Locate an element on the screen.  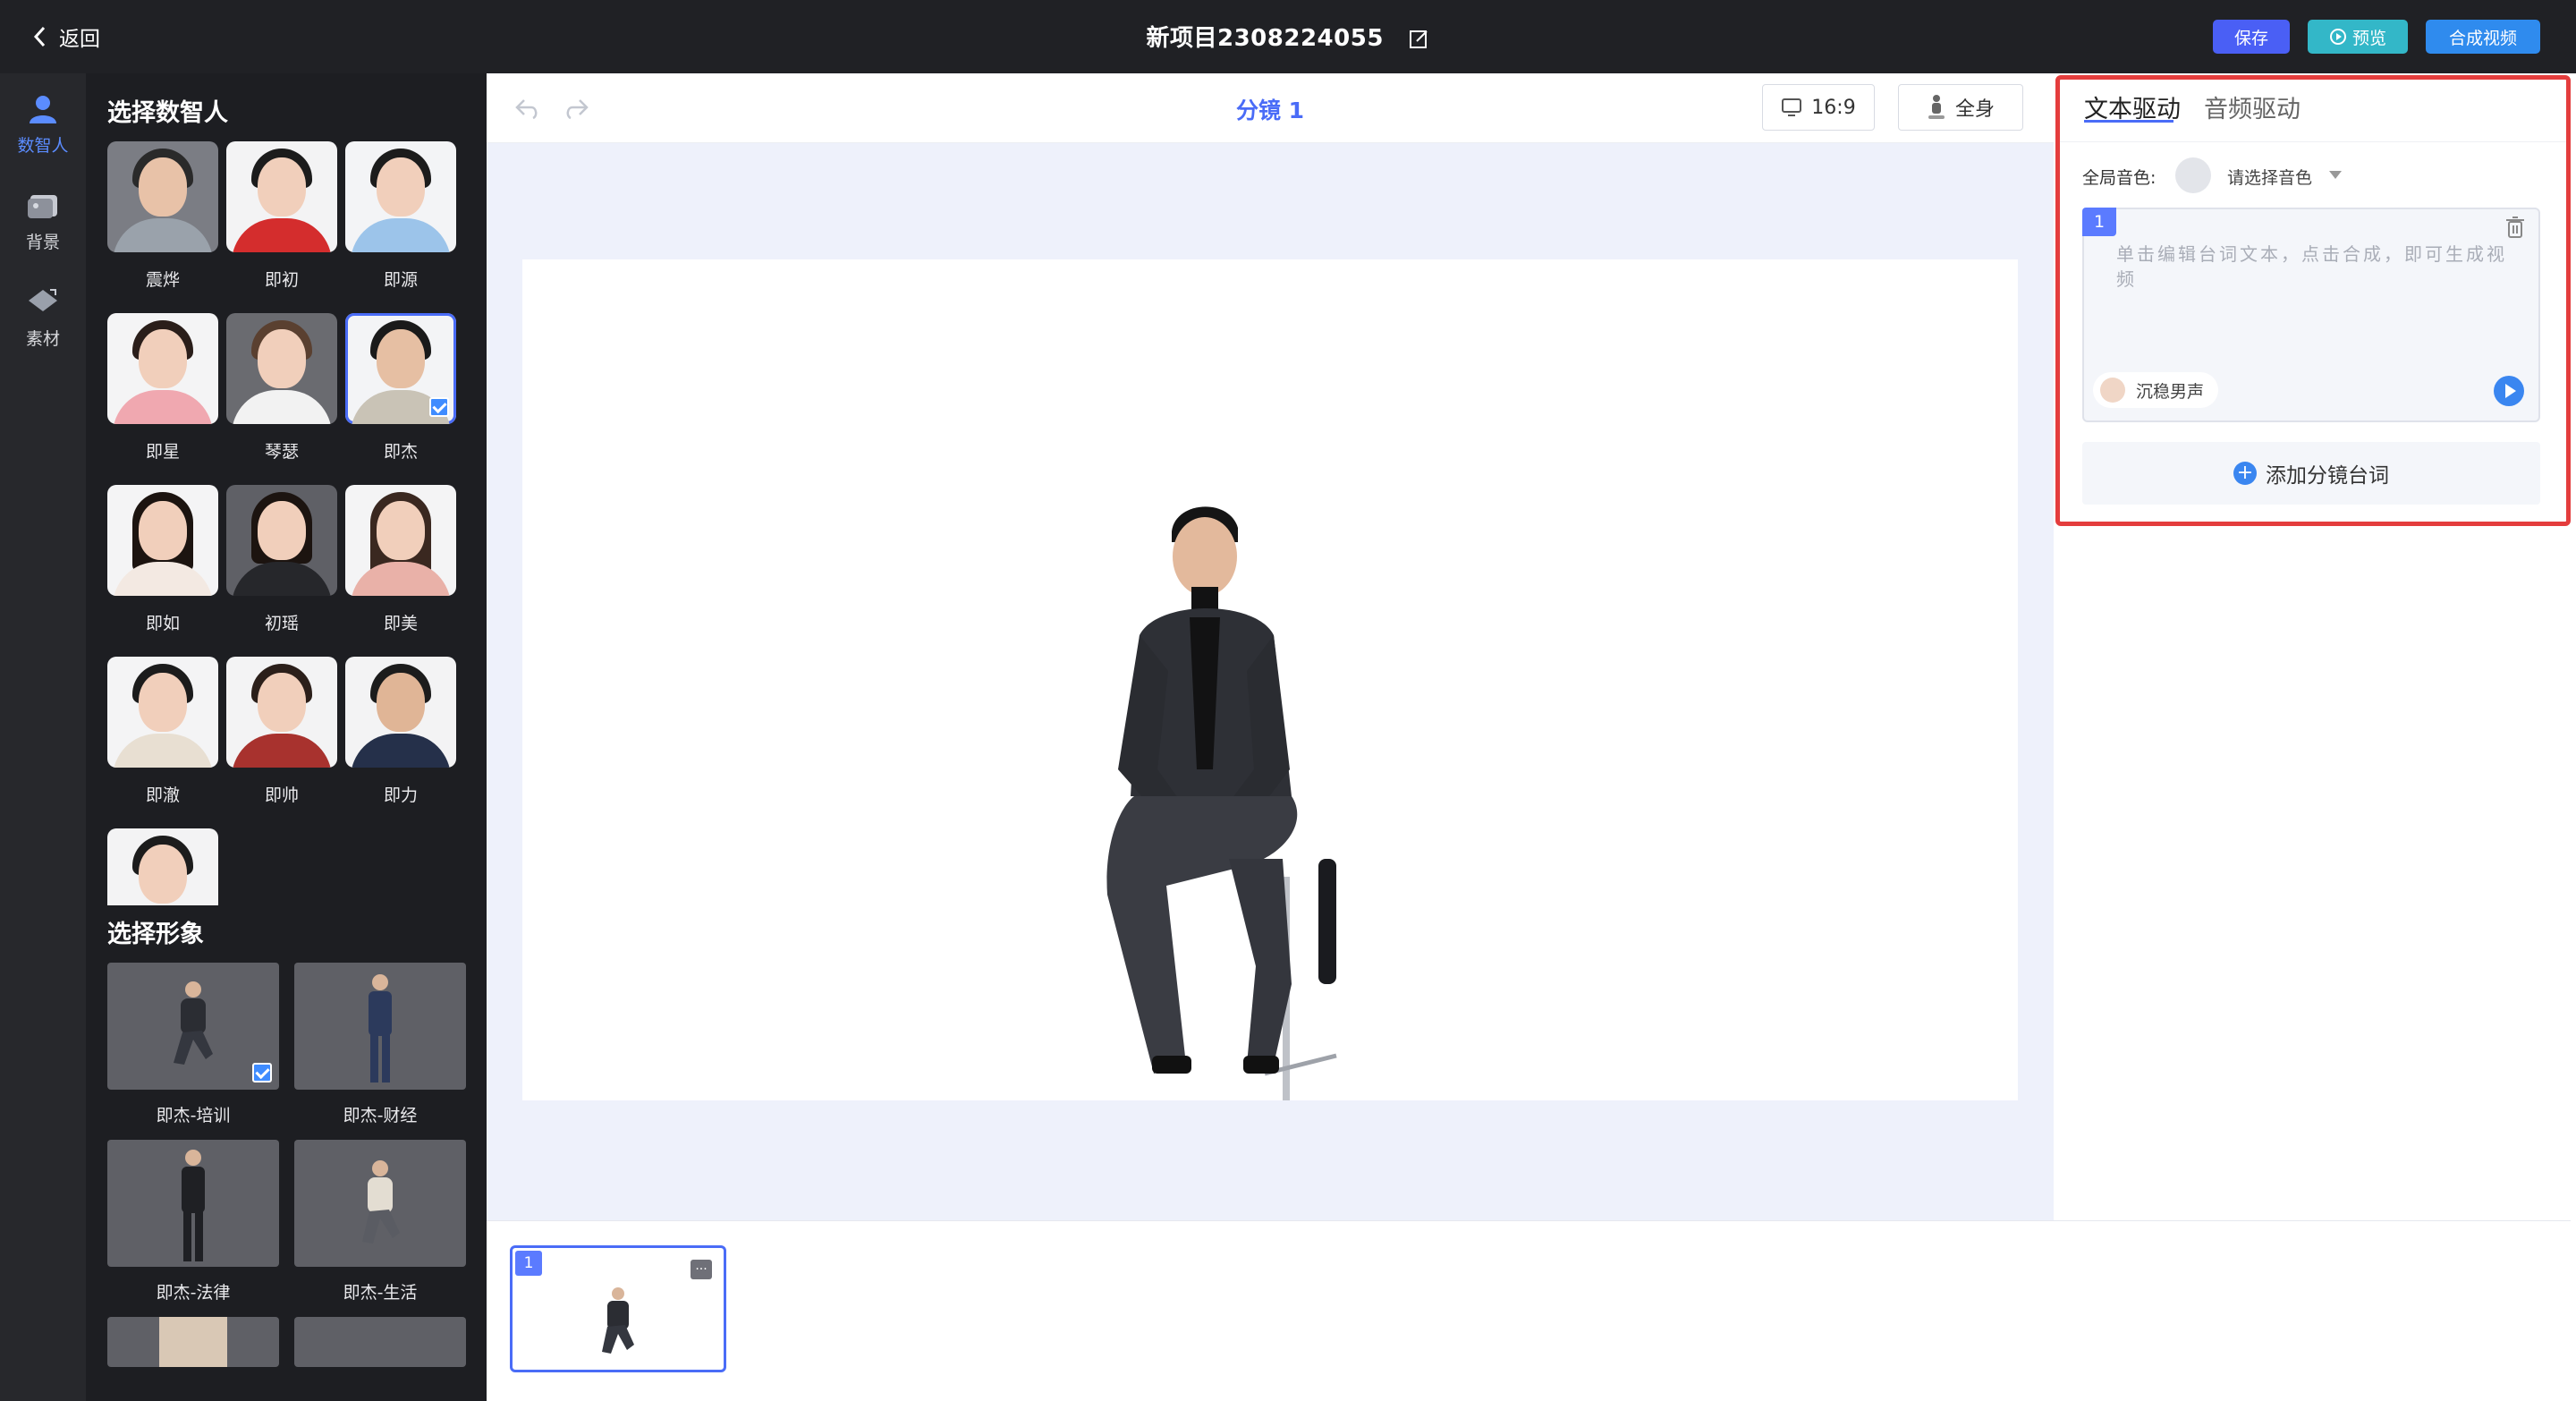
material-icon is located at coordinates (43, 300).